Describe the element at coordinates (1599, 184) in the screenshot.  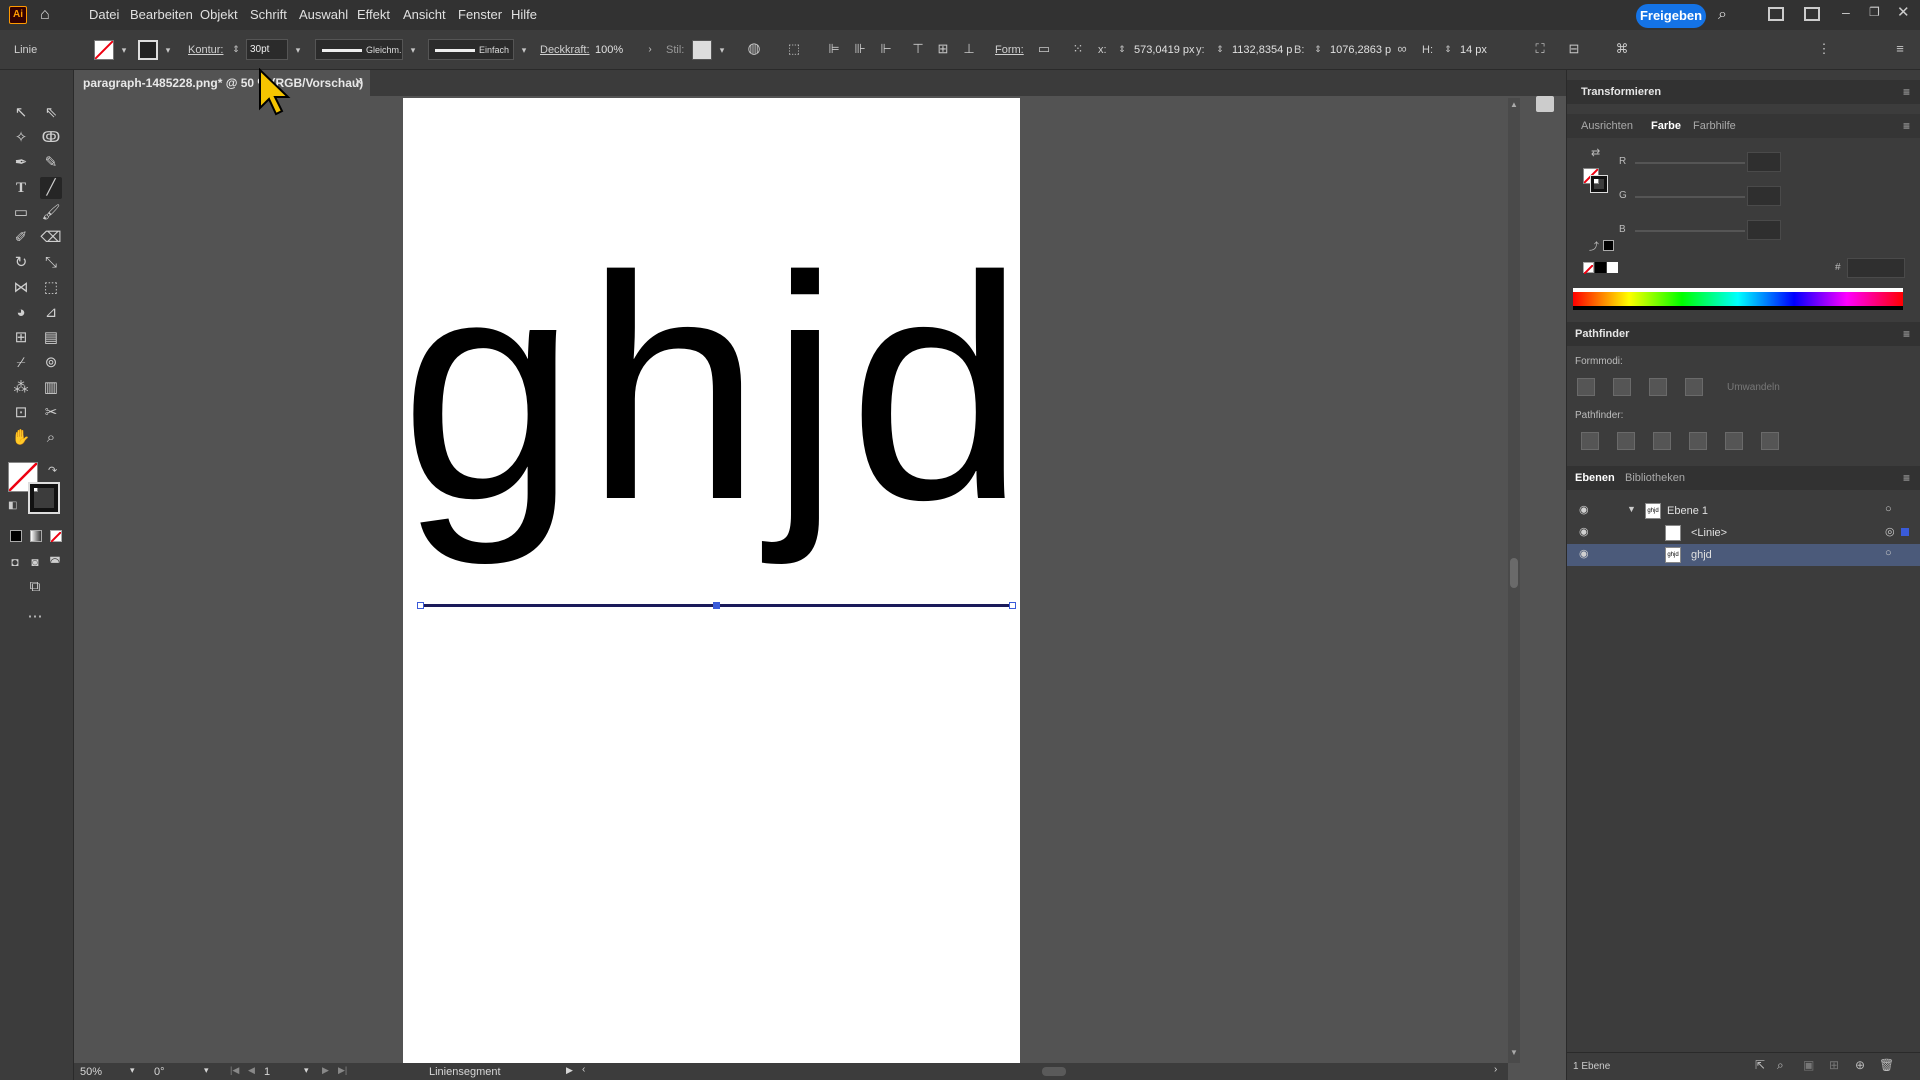
I see `color-stroke-indicator` at that location.